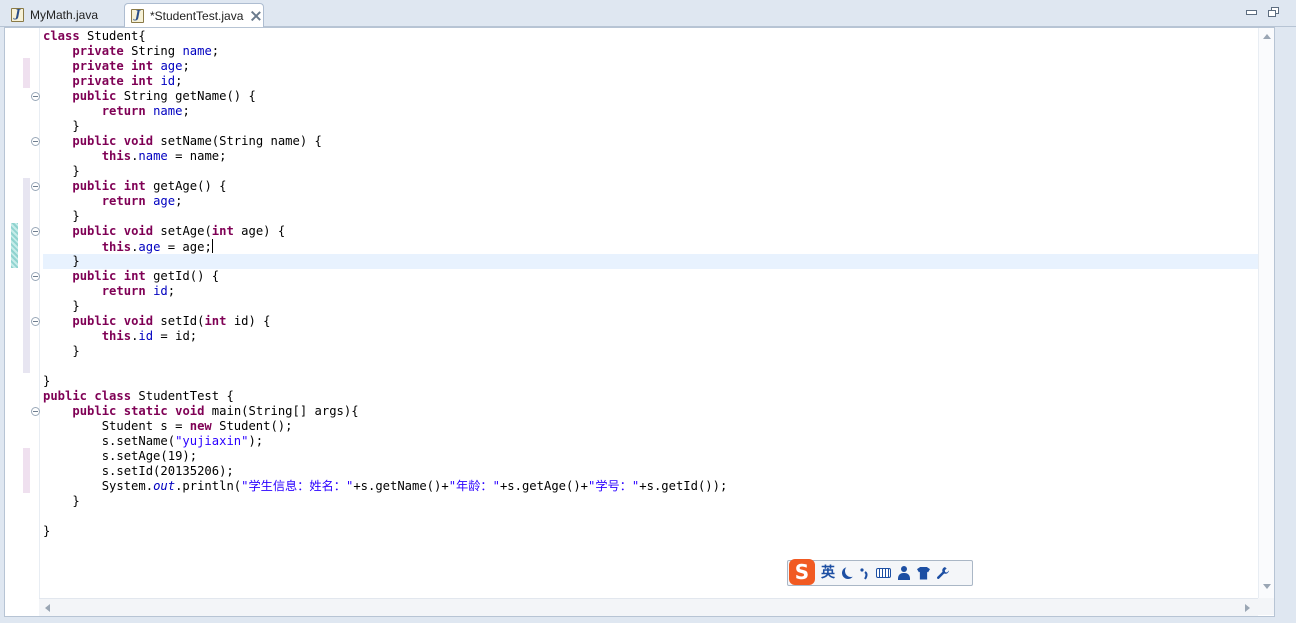 The image size is (1296, 623). Describe the element at coordinates (650, 51) in the screenshot. I see `code-line: private String name;` at that location.